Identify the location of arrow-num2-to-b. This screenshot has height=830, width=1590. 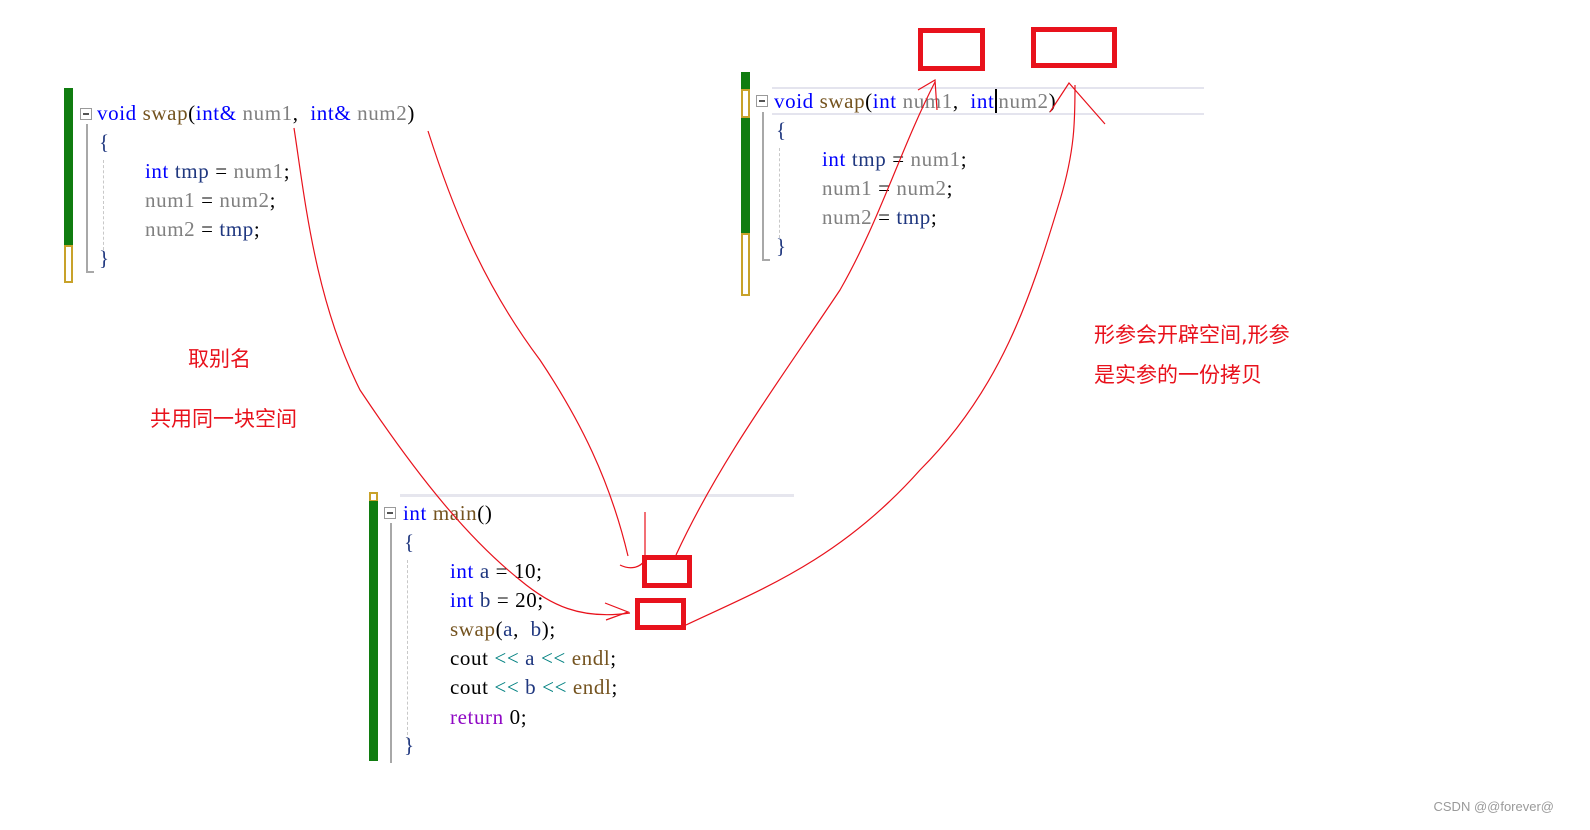
(528, 343).